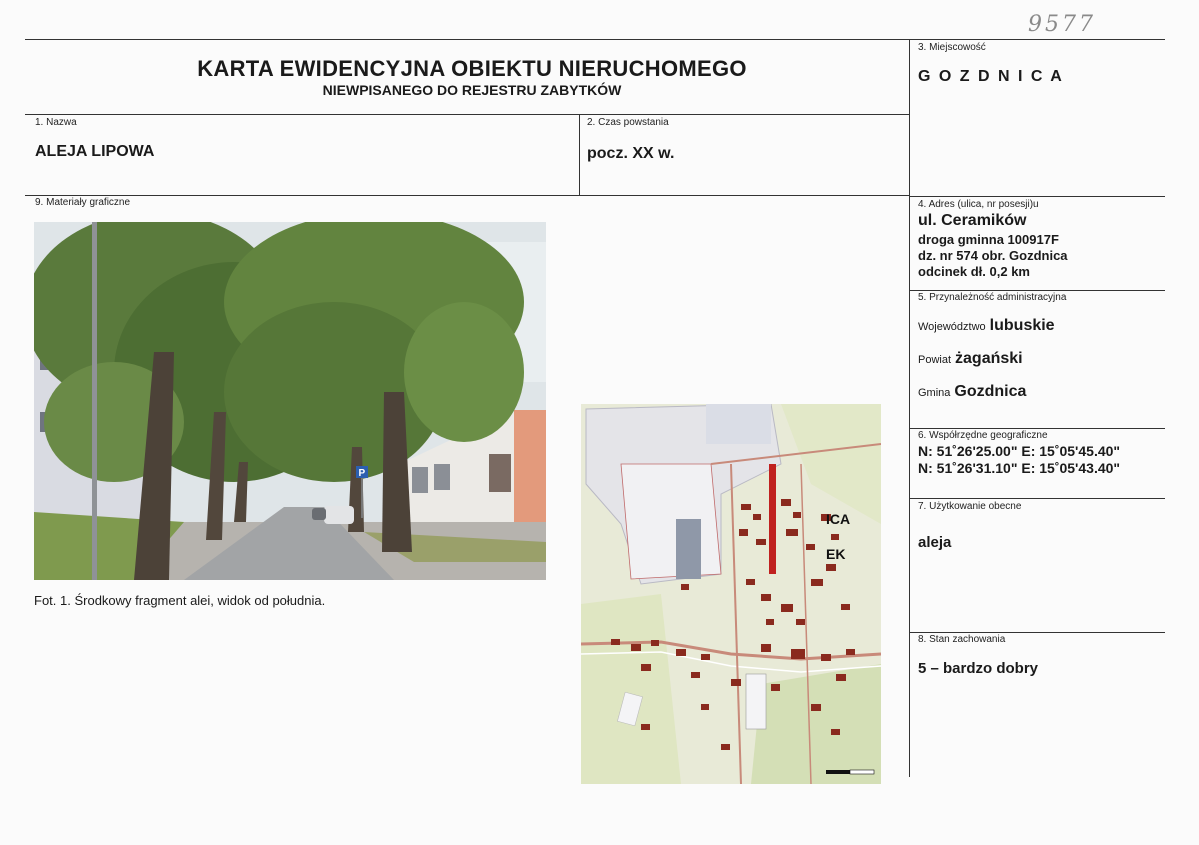  Describe the element at coordinates (835, 554) in the screenshot. I see `map-label-ek: EK` at that location.